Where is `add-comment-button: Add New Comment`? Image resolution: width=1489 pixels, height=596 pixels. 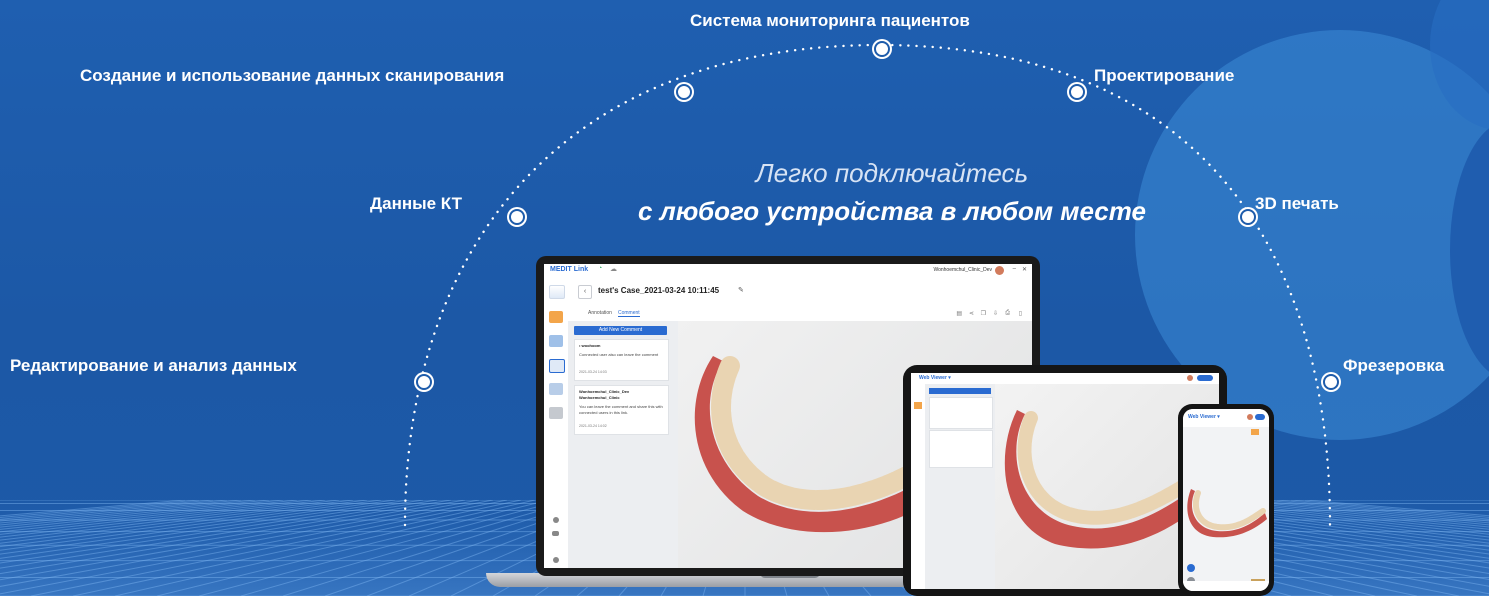
add-comment-button: Add New Comment is located at coordinates (620, 330).